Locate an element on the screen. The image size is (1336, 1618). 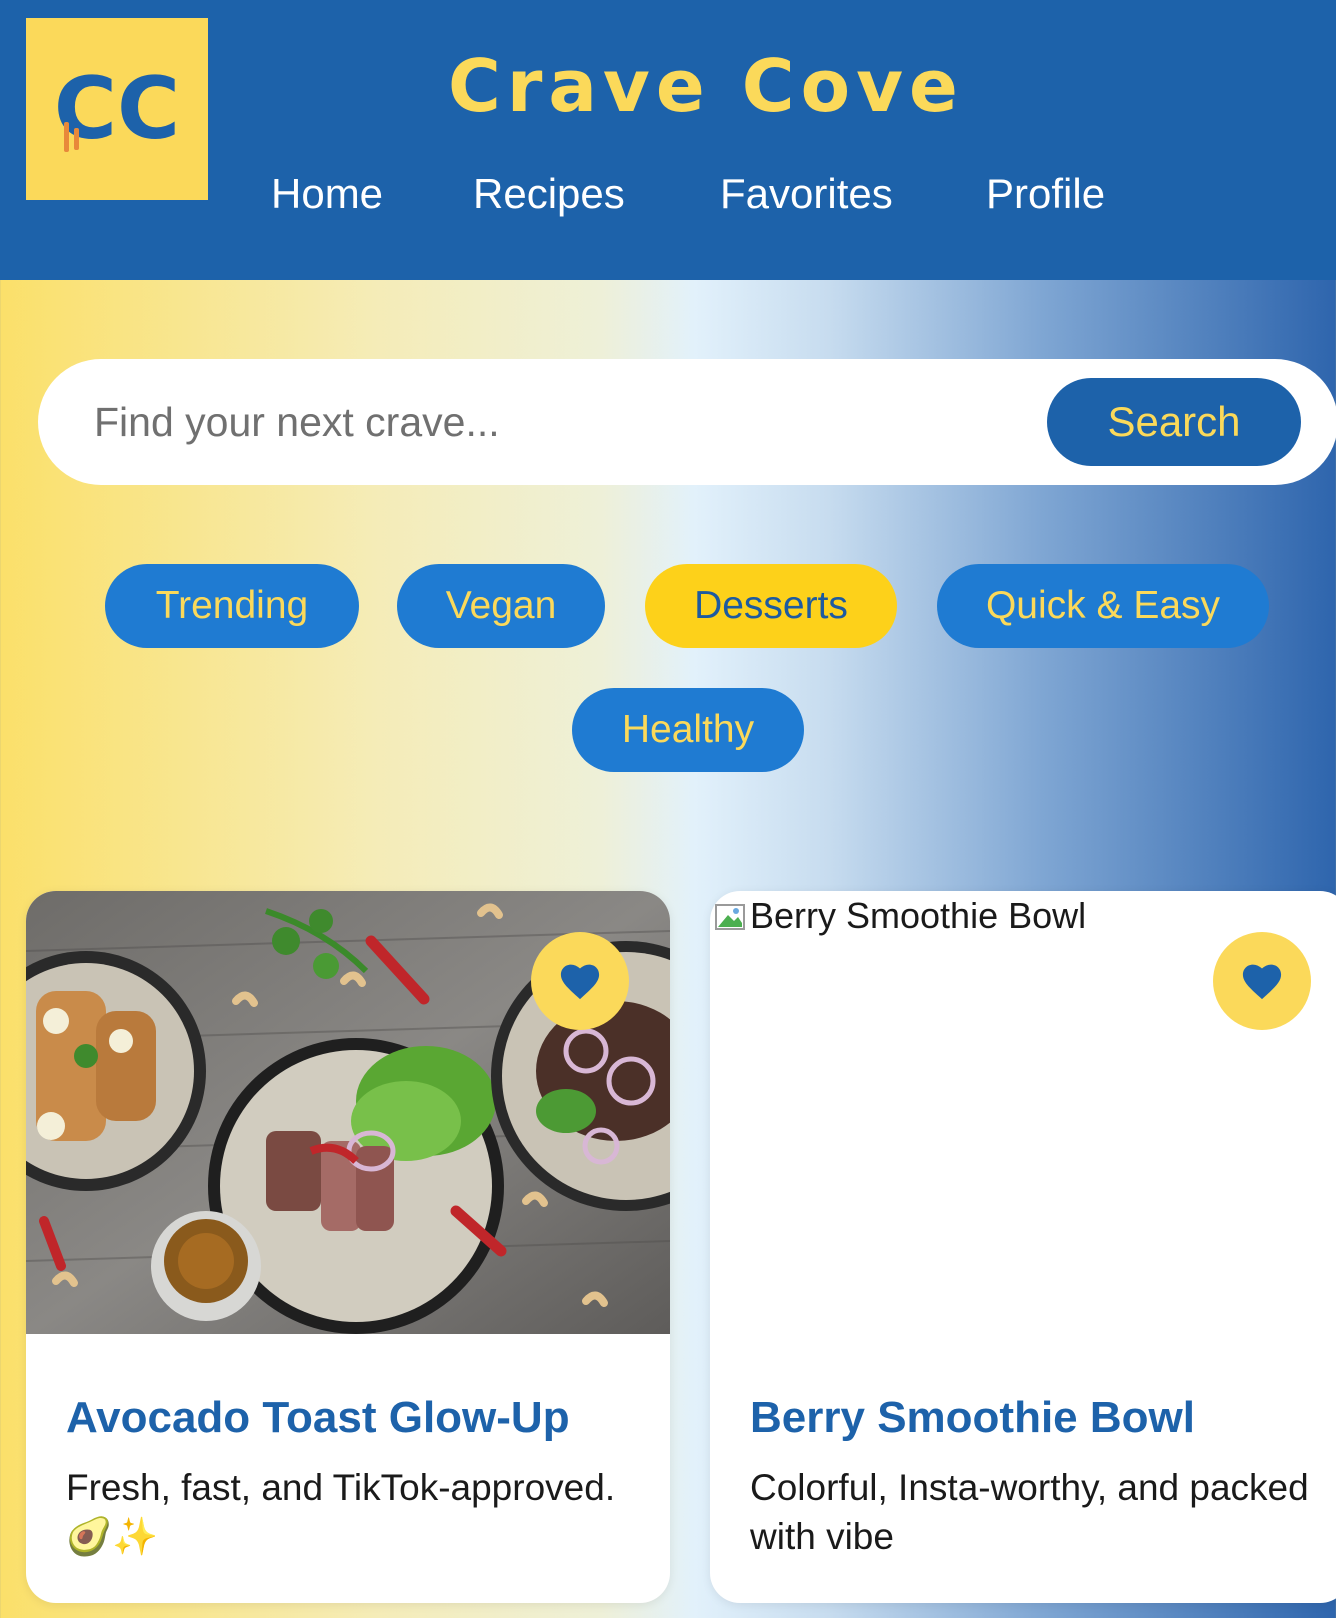
logo: CC is located at coordinates (117, 109).